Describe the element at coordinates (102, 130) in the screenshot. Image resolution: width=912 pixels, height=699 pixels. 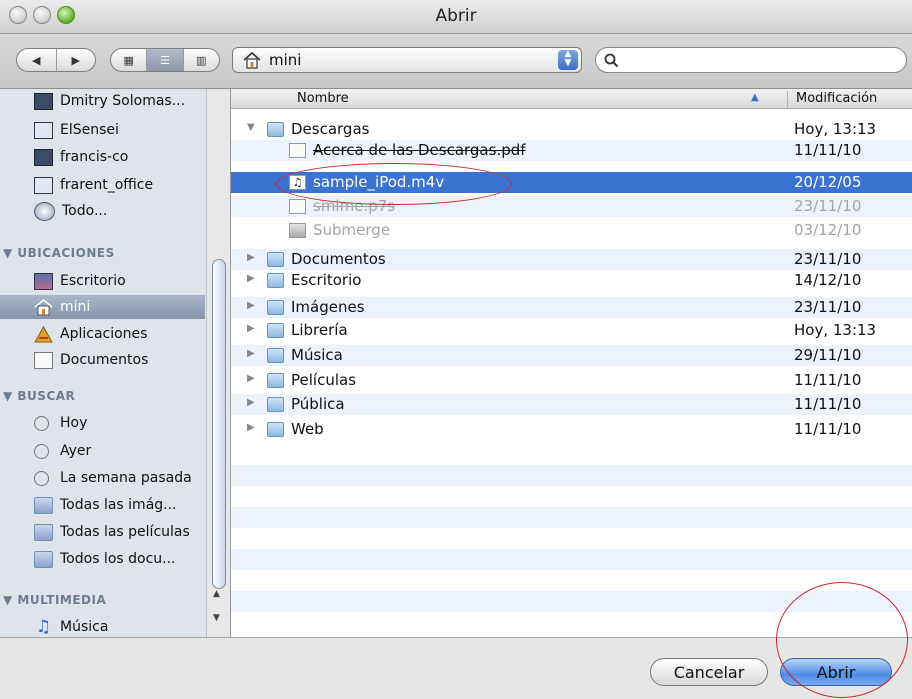
I see `sidebar-item-elsensei: ElSensei` at that location.